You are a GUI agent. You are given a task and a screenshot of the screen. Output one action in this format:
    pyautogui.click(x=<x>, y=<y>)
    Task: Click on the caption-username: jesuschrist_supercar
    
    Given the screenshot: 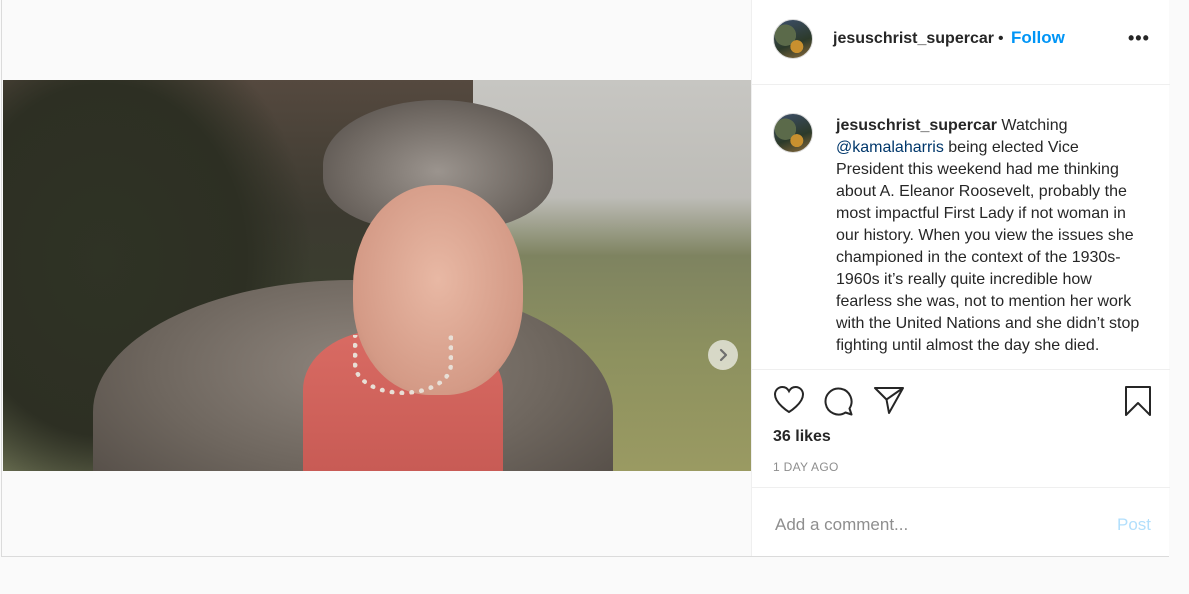 What is the action you would take?
    pyautogui.click(x=916, y=125)
    